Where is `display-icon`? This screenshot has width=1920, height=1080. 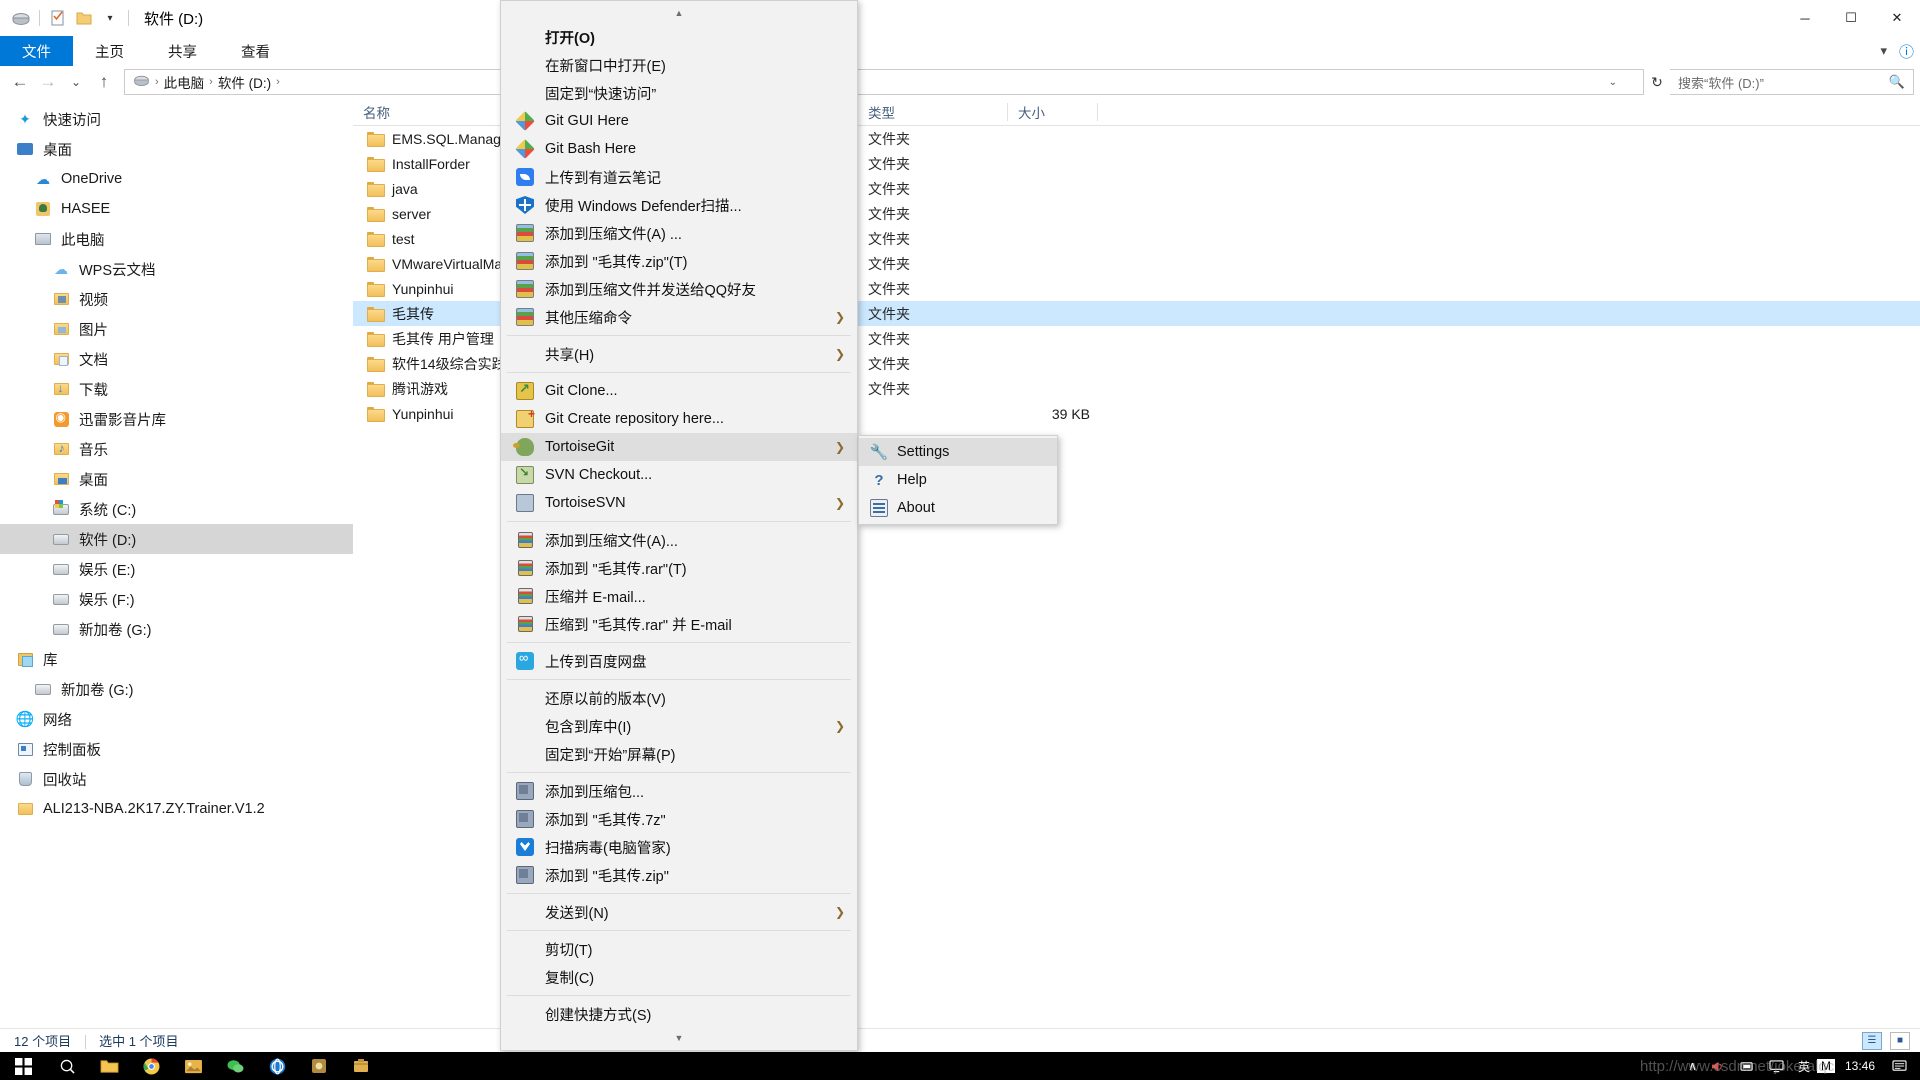
display-icon is located at coordinates (1776, 1066).